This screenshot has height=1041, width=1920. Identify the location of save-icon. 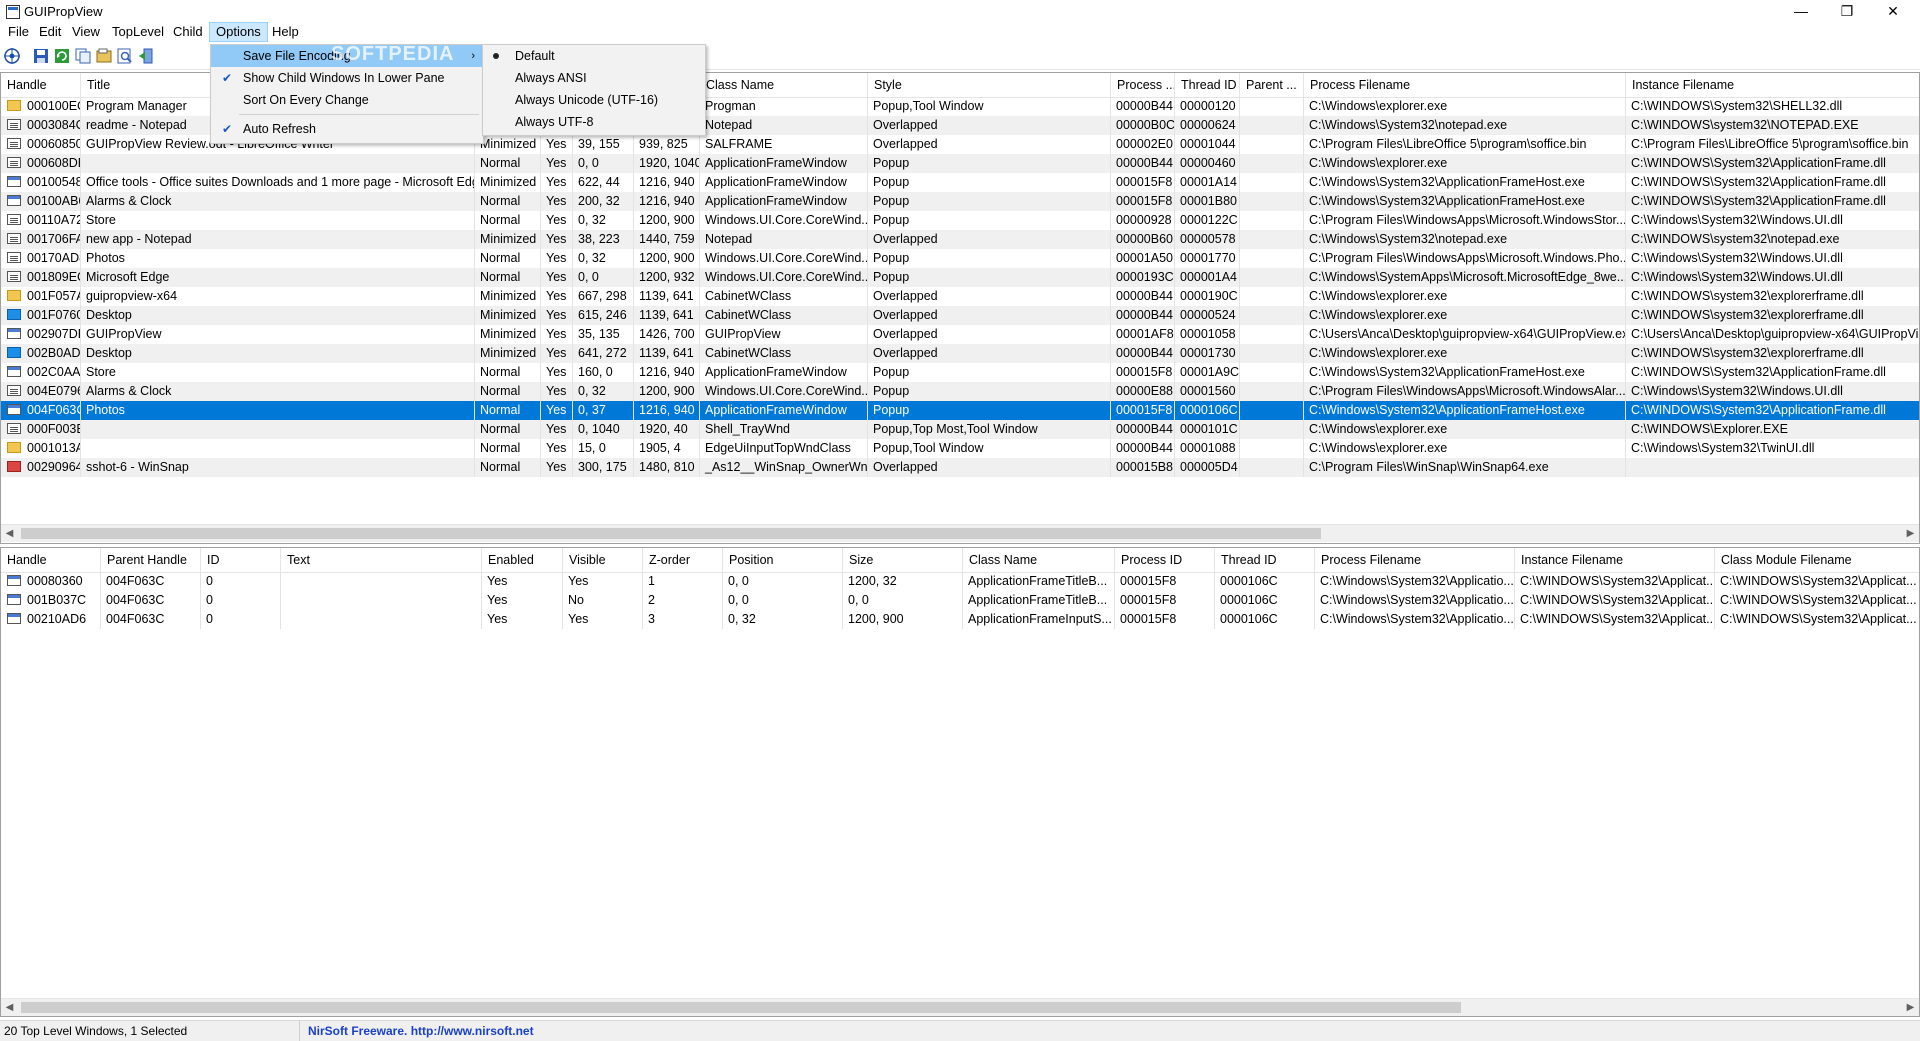
(41, 56).